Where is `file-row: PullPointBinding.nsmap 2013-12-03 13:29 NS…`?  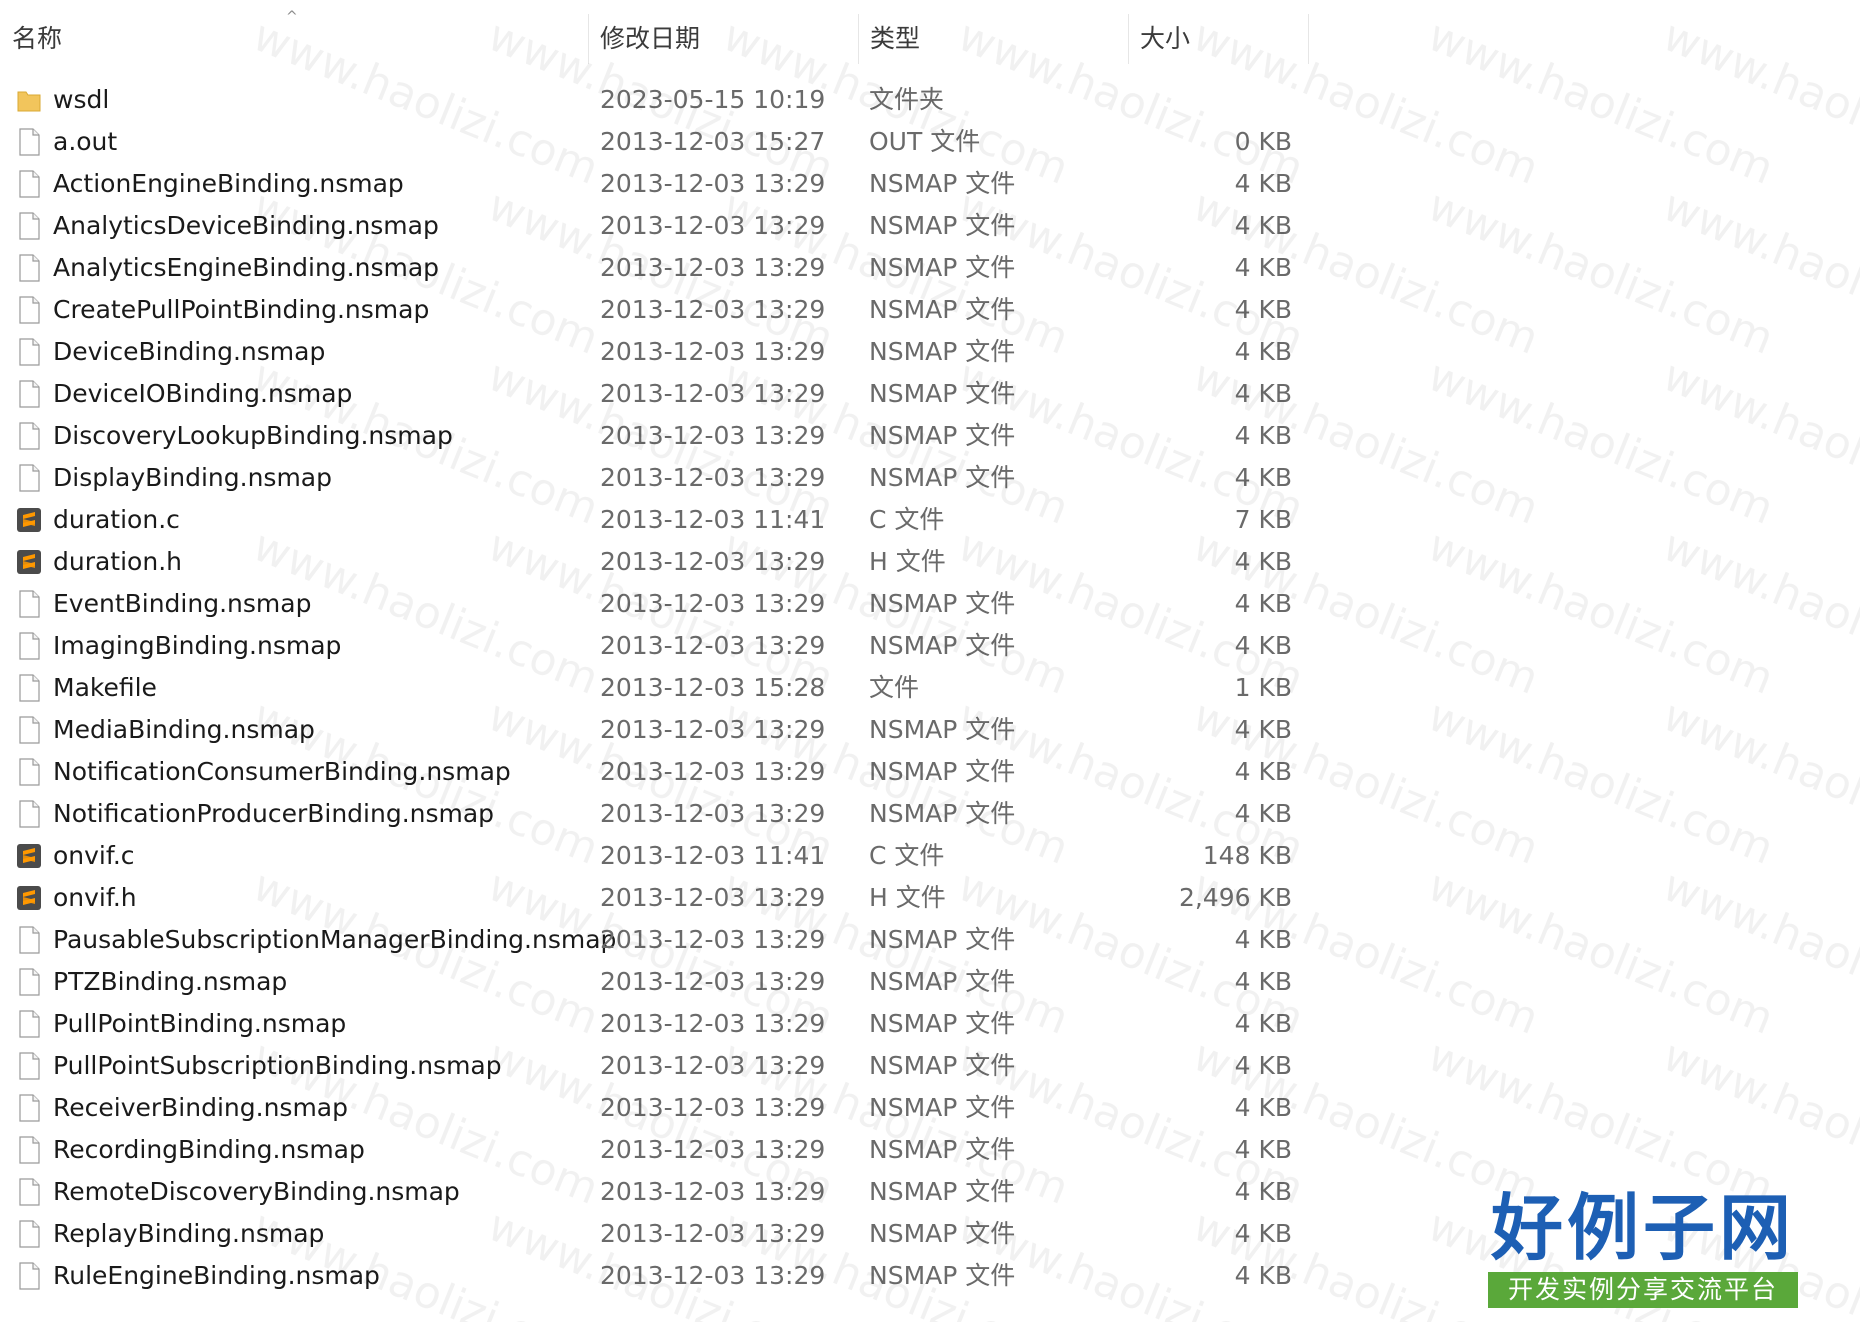 file-row: PullPointBinding.nsmap 2013-12-03 13:29 NS… is located at coordinates (660, 1024).